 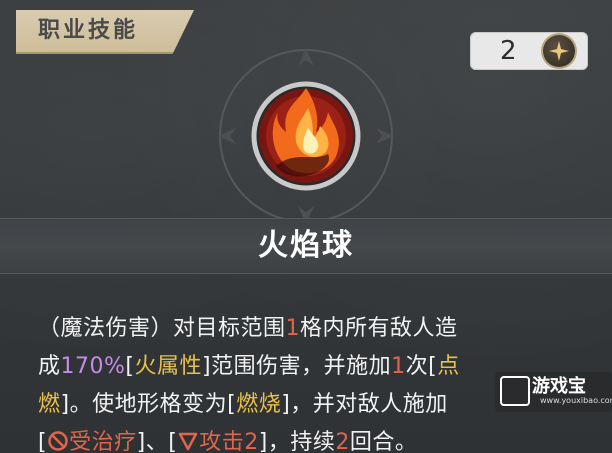 What do you see at coordinates (222, 441) in the screenshot?
I see `desc-debuff: 攻击` at bounding box center [222, 441].